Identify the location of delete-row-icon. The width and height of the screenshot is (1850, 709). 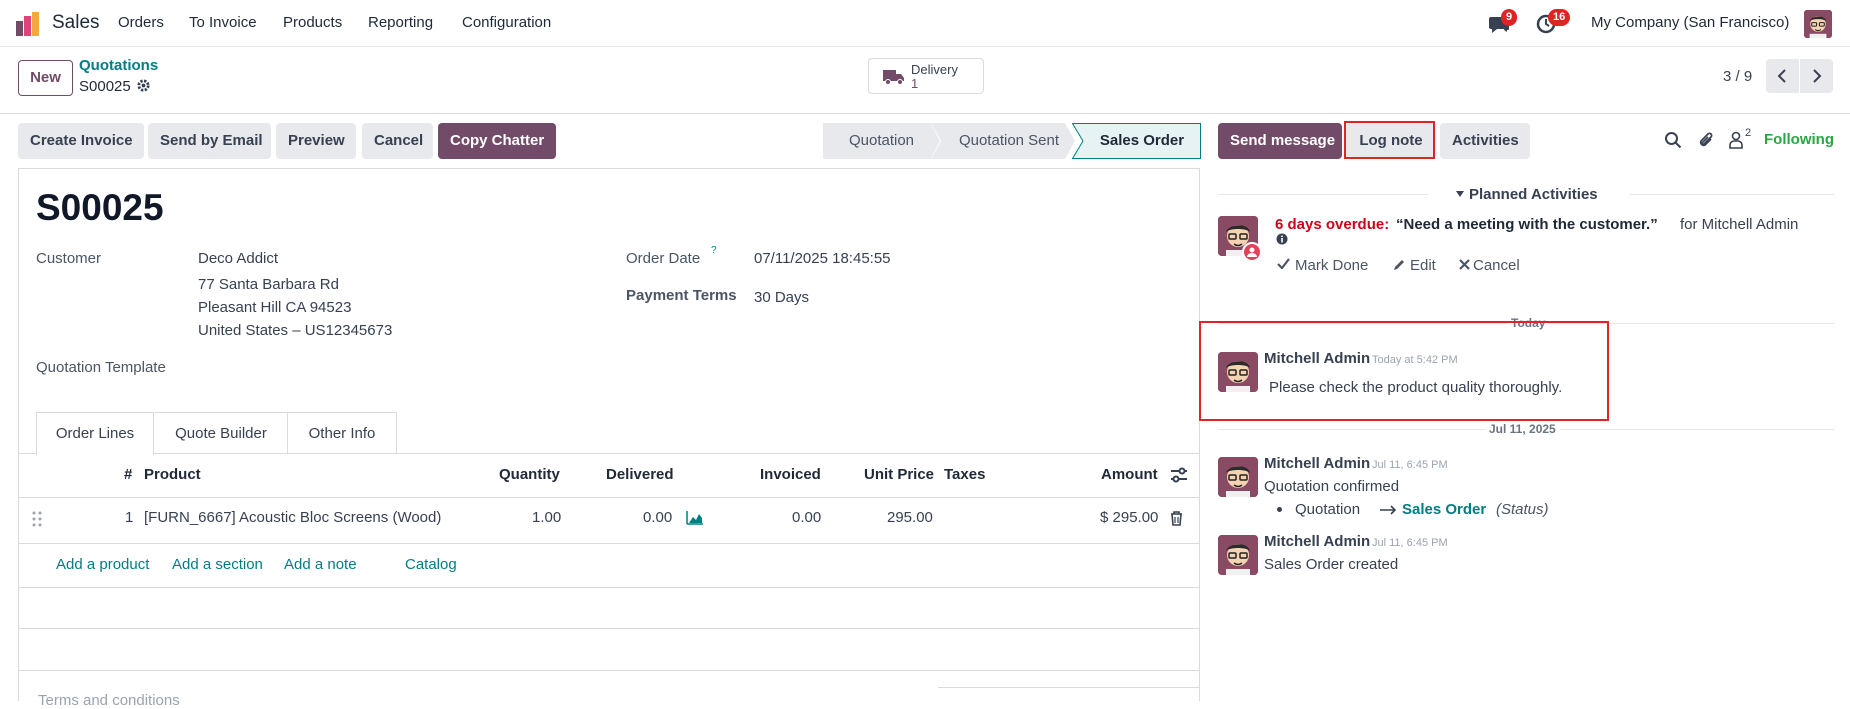
(1176, 518).